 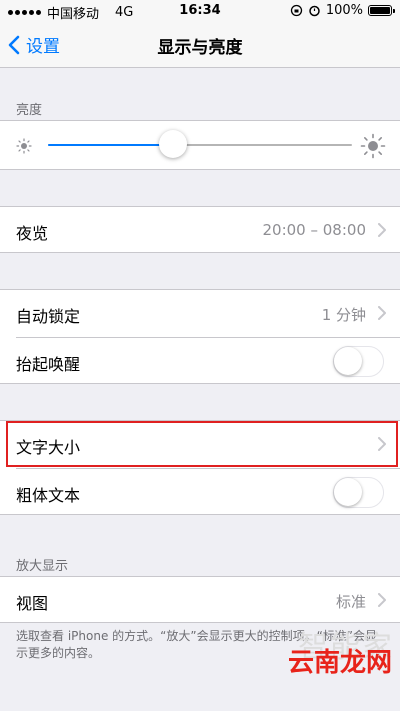 I want to click on status-right: 100%, so click(x=342, y=10).